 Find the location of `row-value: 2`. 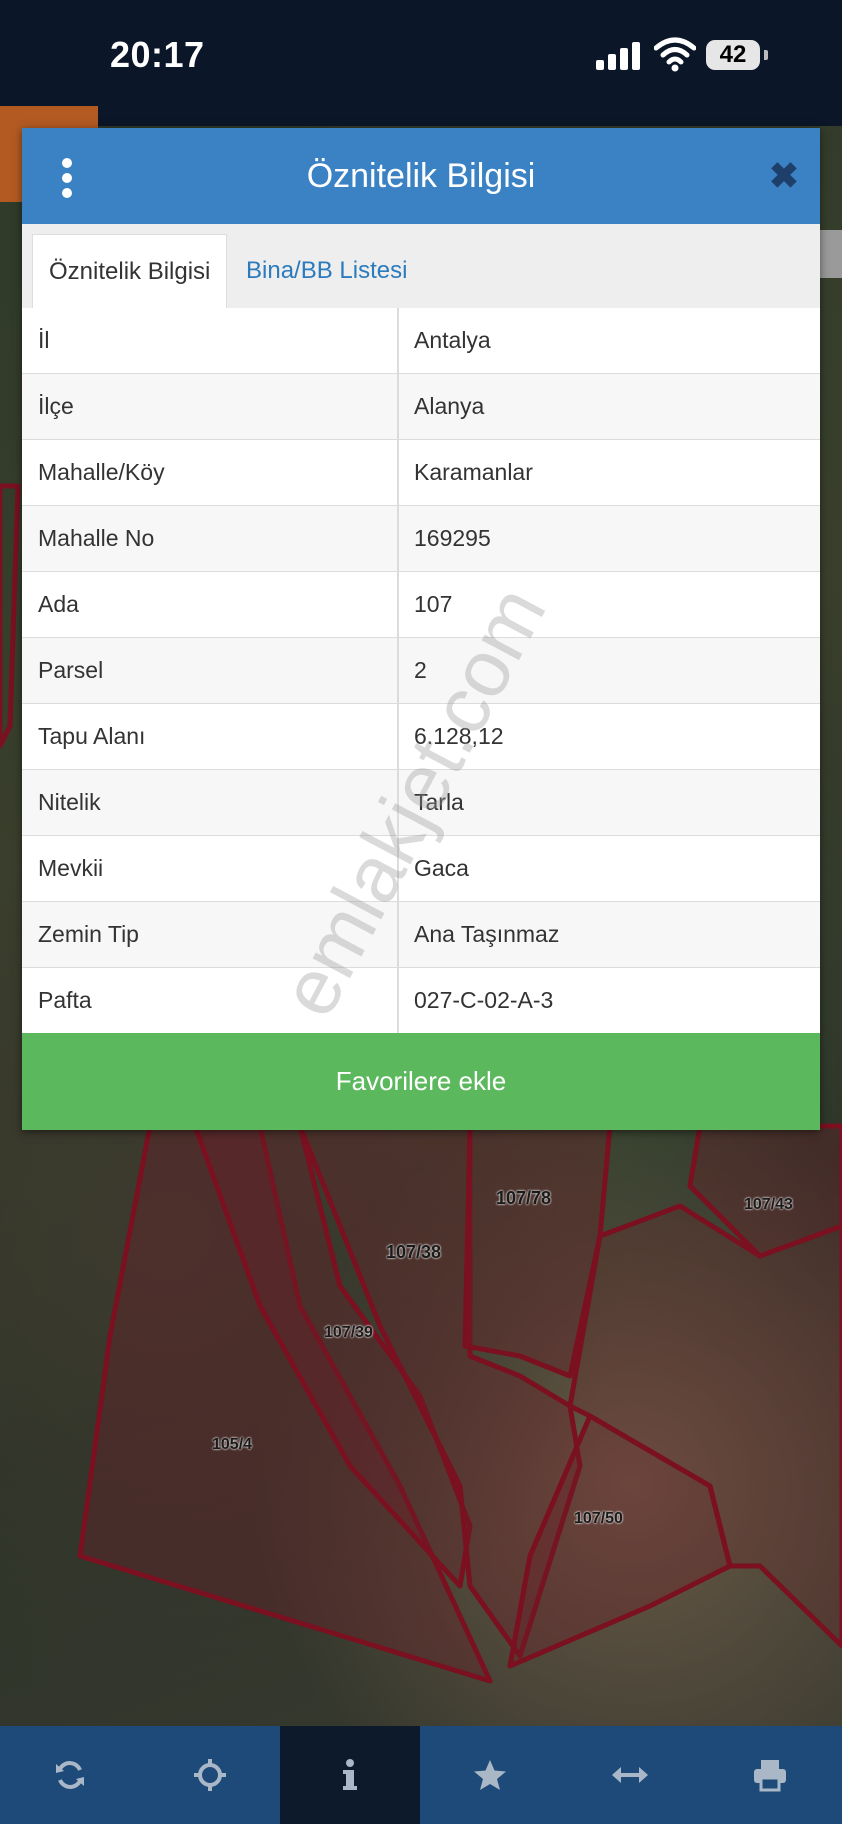

row-value: 2 is located at coordinates (420, 670).